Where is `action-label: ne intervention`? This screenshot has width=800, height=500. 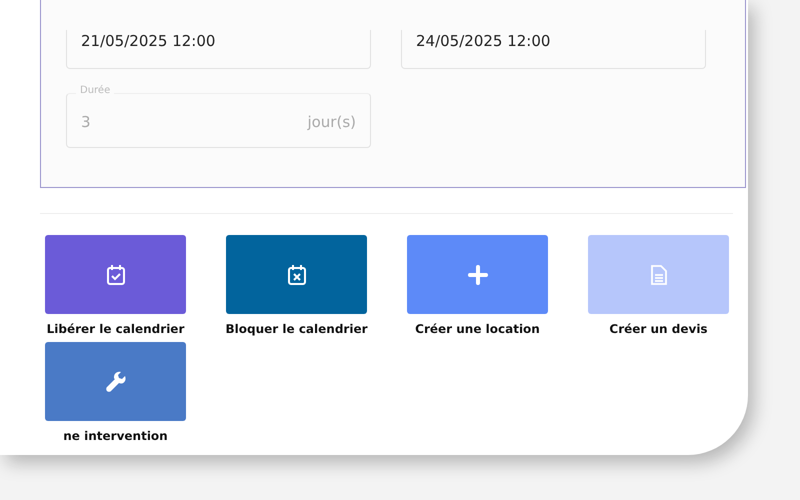
action-label: ne intervention is located at coordinates (115, 436).